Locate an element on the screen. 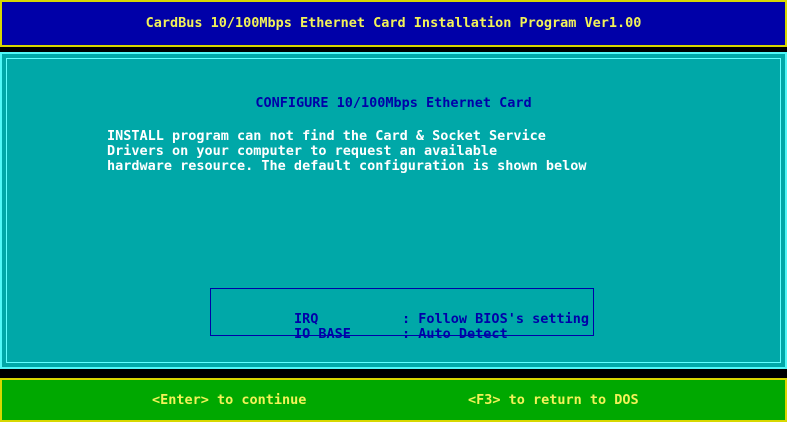  f3-return-dos-key: <F3> to return to DOS is located at coordinates (553, 400).